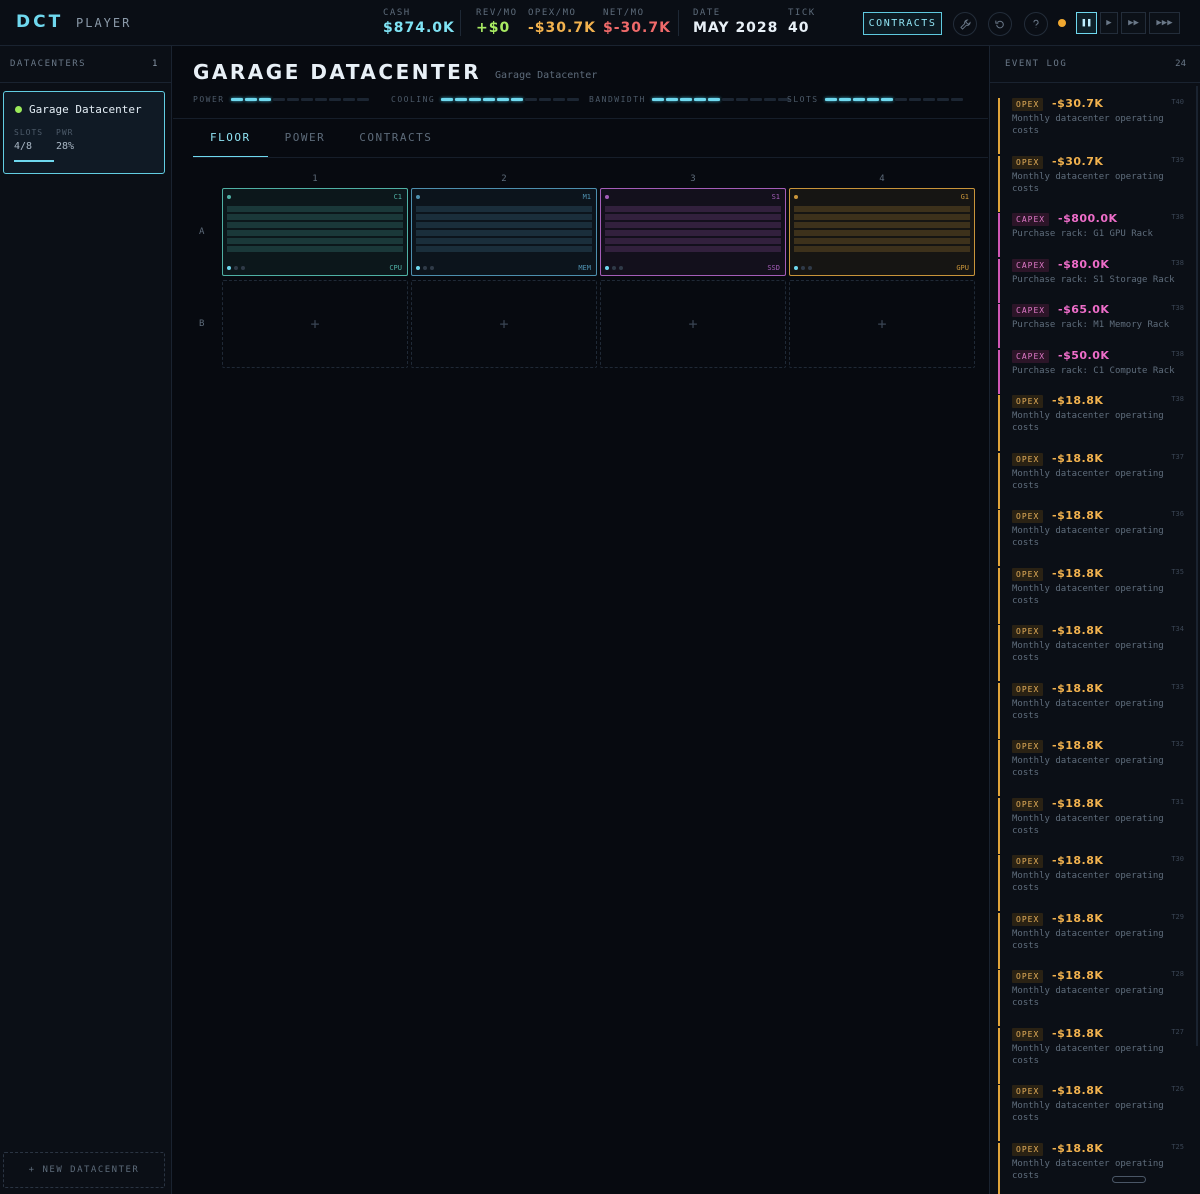  I want to click on event-tick: T26, so click(1177, 1089).